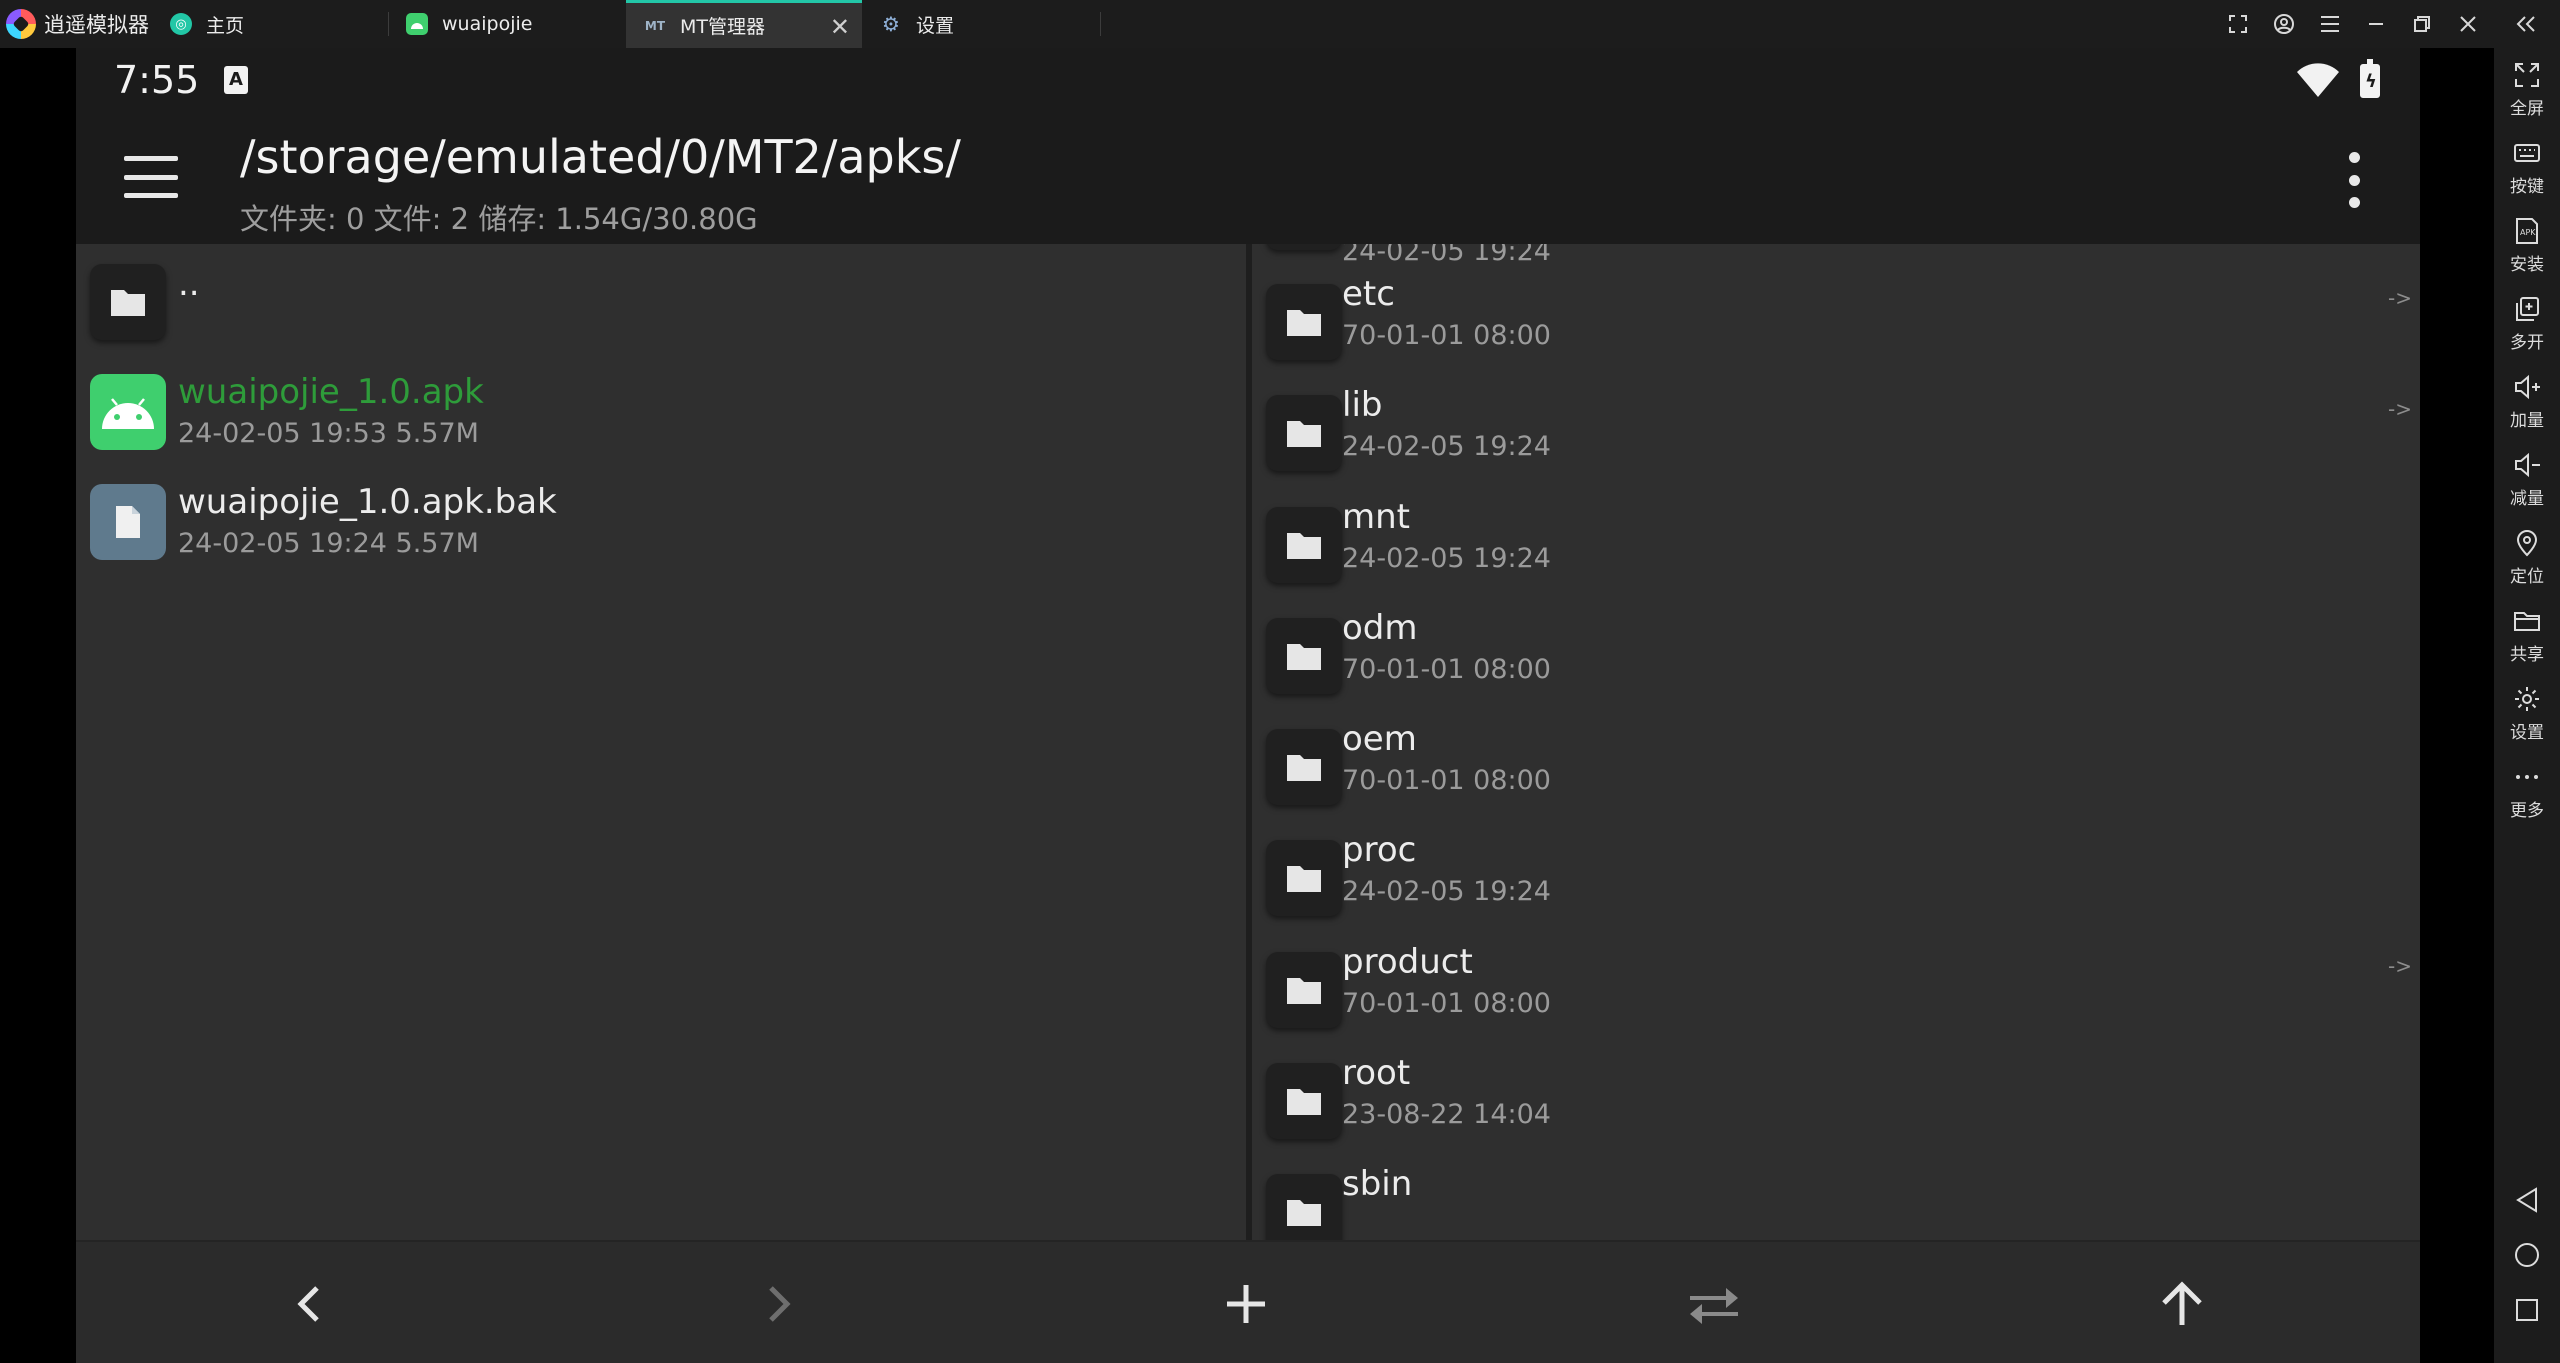 The height and width of the screenshot is (1363, 2560). What do you see at coordinates (1836, 432) in the screenshot?
I see `folder-row-lib: lib 24-02-05 19:24 ->` at bounding box center [1836, 432].